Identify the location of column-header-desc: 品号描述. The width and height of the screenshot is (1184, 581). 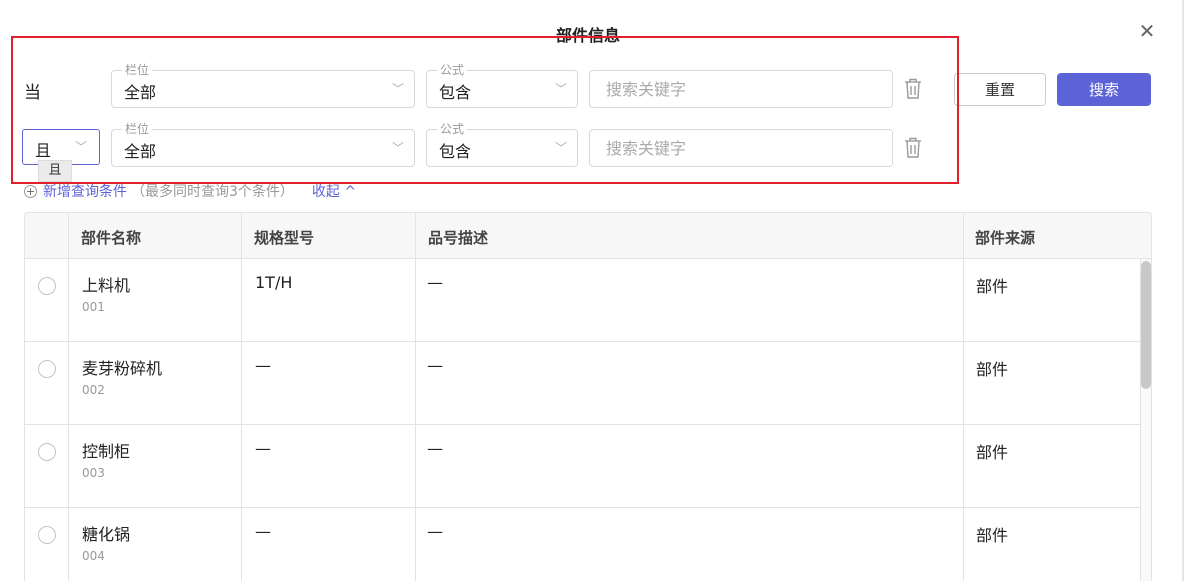
(458, 238).